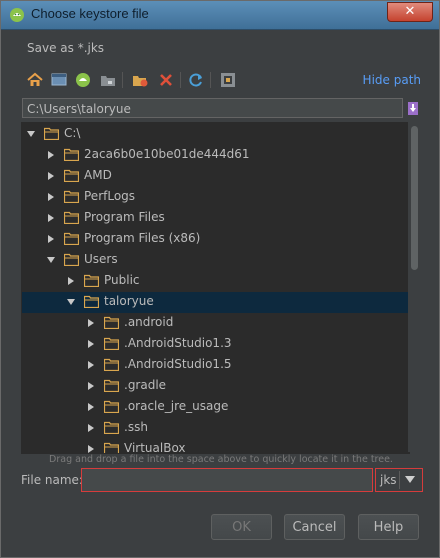  What do you see at coordinates (314, 527) in the screenshot?
I see `cancel-button: Cancel` at bounding box center [314, 527].